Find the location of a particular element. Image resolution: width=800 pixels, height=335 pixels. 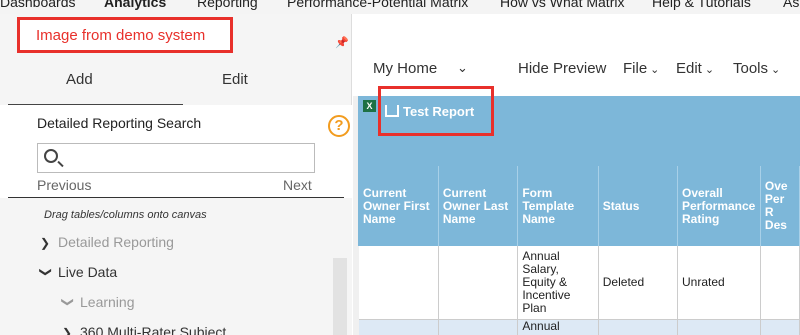

nav-overflow: As is located at coordinates (791, 5).